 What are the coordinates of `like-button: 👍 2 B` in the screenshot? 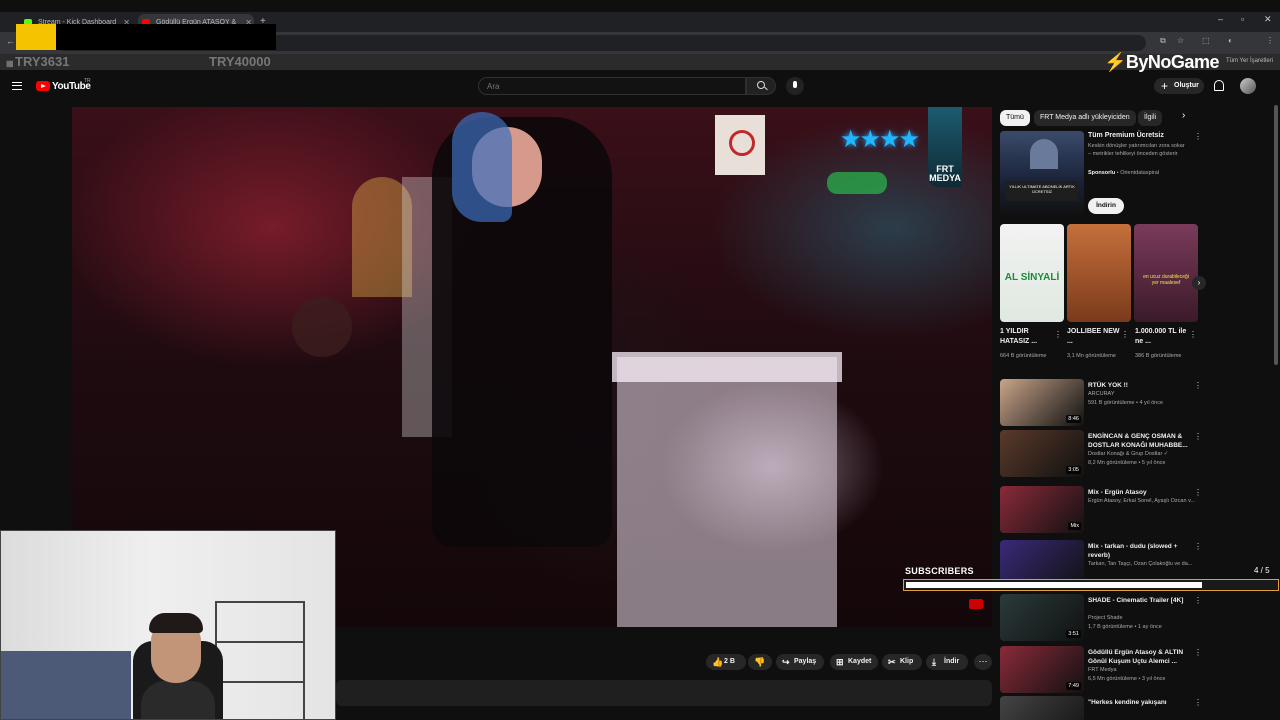 It's located at (726, 662).